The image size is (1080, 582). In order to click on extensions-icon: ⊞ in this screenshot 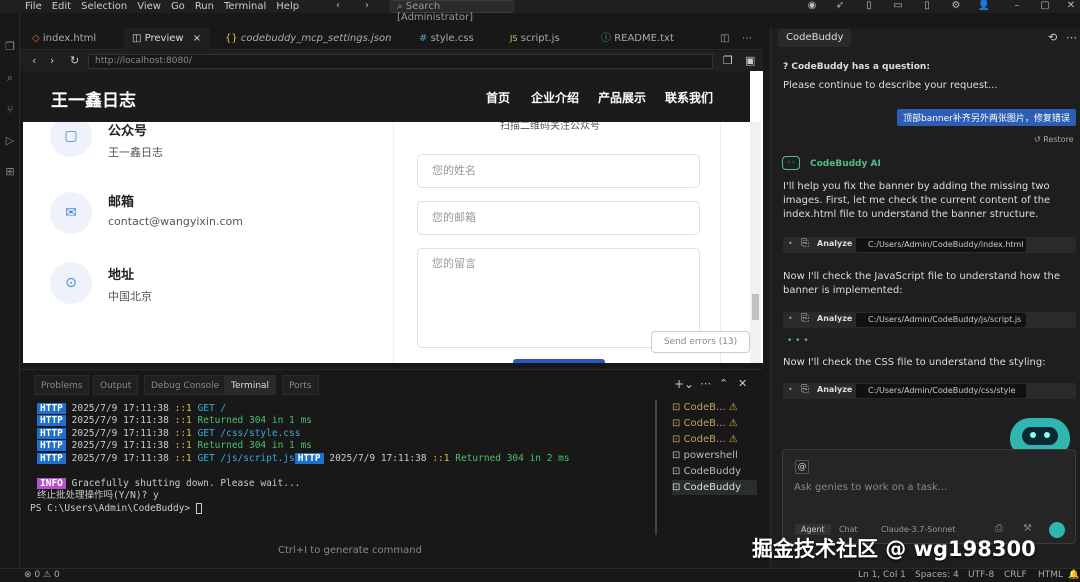, I will do `click(10, 172)`.